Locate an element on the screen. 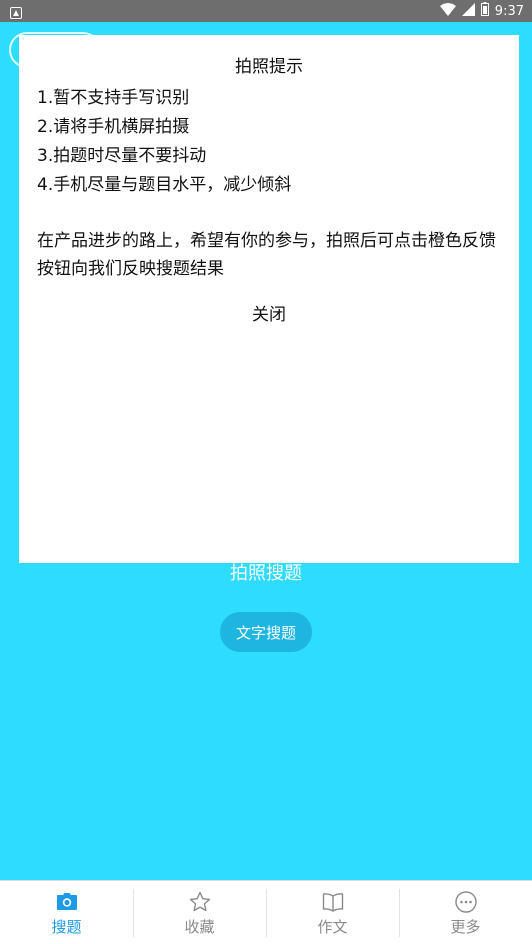 The height and width of the screenshot is (944, 532). bottom-nav: 搜题 收藏 作文 更多 is located at coordinates (266, 912).